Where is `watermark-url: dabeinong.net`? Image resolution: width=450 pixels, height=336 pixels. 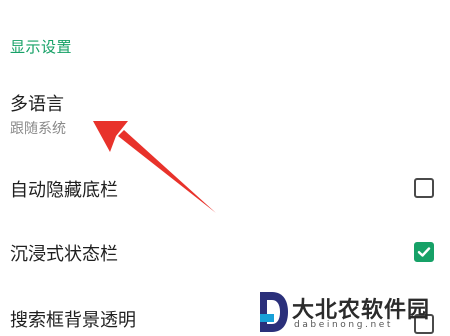
watermark-url: dabeinong.net is located at coordinates (344, 325).